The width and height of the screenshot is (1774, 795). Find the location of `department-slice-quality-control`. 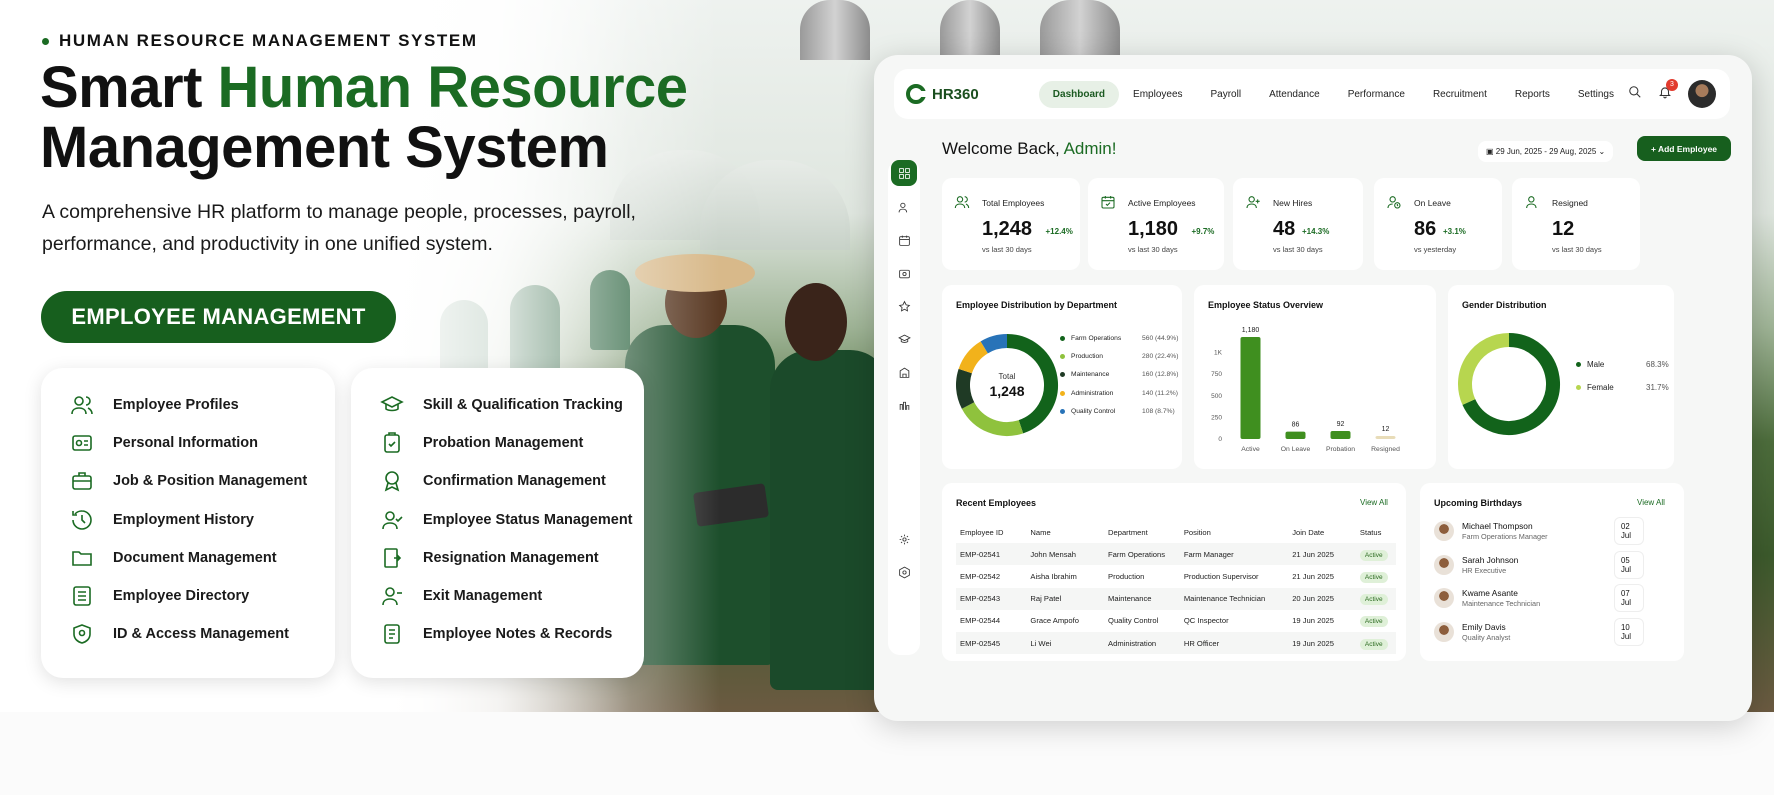

department-slice-quality-control is located at coordinates (994, 344).